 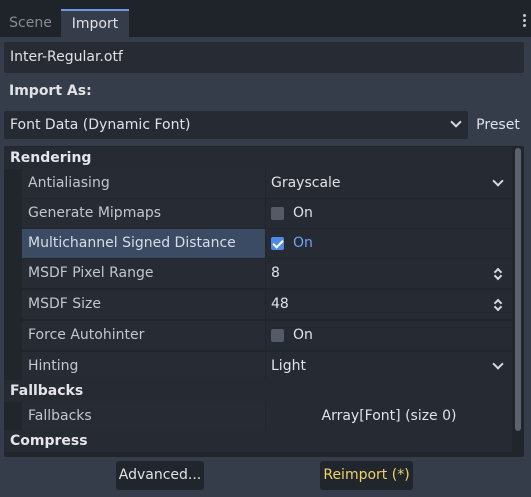 I want to click on more-options-icon, so click(x=524, y=22).